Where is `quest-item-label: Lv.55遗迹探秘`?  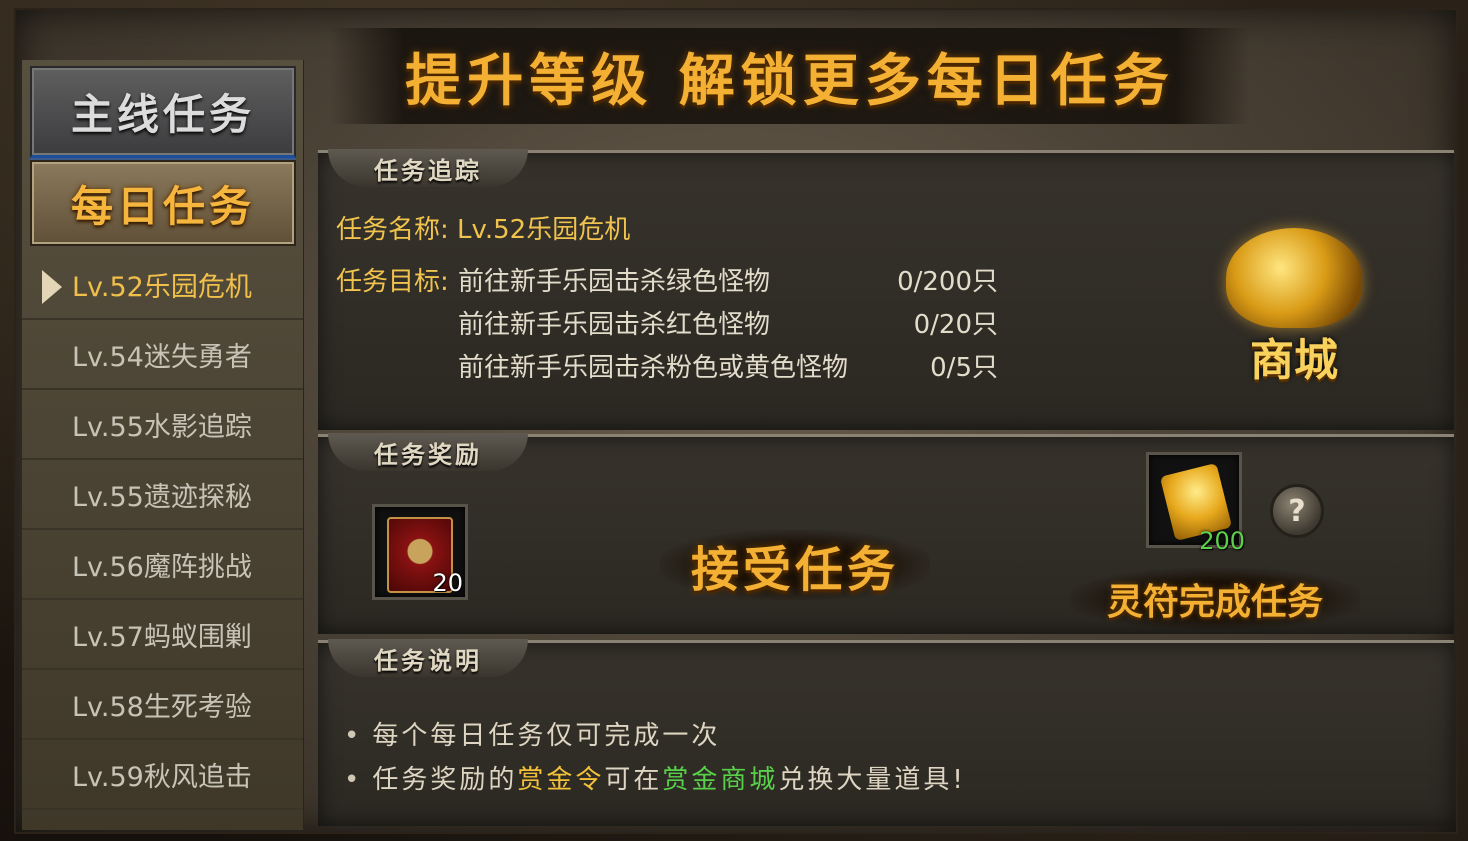 quest-item-label: Lv.55遗迹探秘 is located at coordinates (162, 497).